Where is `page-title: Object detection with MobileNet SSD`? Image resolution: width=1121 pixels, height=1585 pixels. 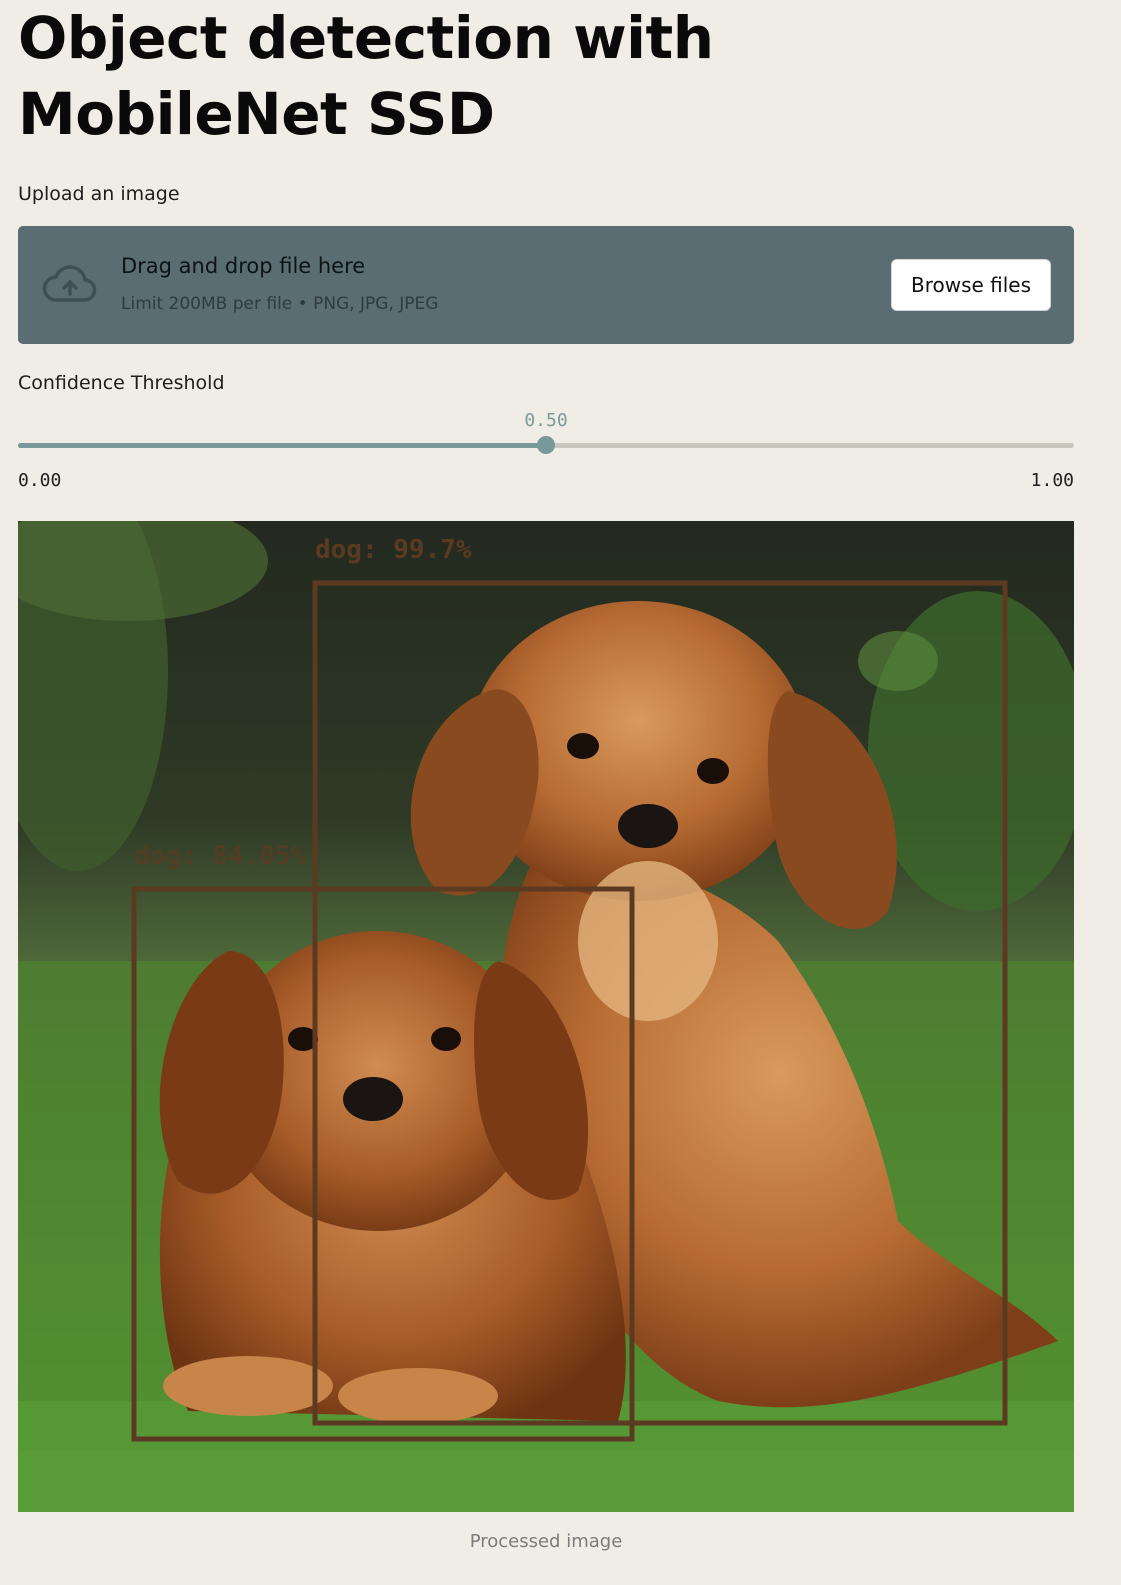
page-title: Object detection with MobileNet SSD is located at coordinates (366, 76).